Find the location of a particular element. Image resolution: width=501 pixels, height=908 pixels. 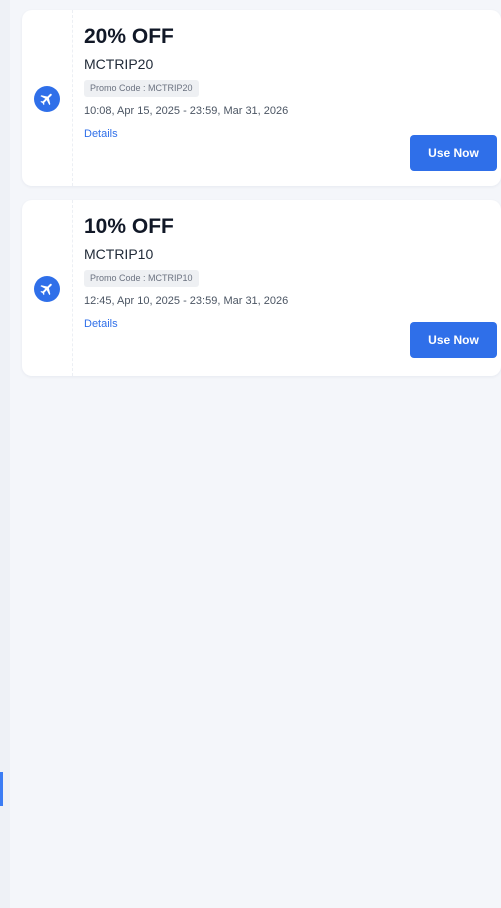

coupon-code-name: MCTRIP10 is located at coordinates (119, 254).